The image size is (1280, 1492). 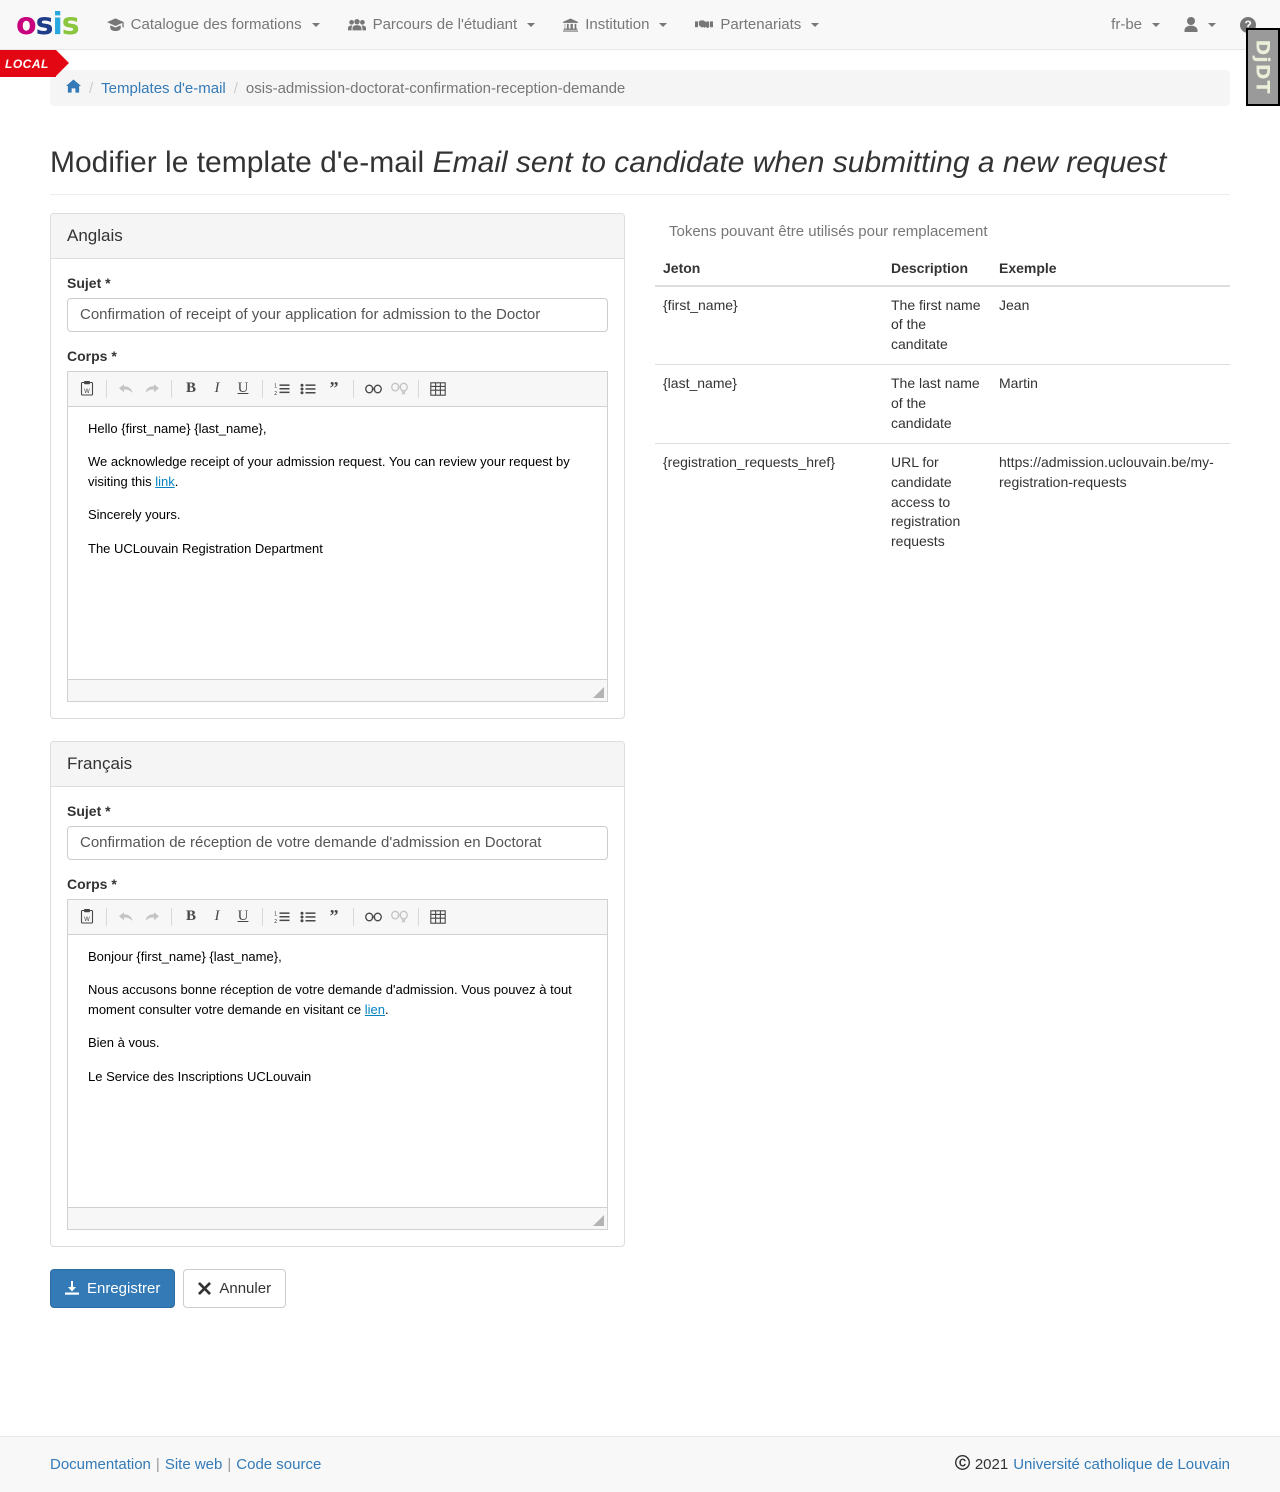 I want to click on environment-ribbon-label: LOCAL, so click(x=27, y=63).